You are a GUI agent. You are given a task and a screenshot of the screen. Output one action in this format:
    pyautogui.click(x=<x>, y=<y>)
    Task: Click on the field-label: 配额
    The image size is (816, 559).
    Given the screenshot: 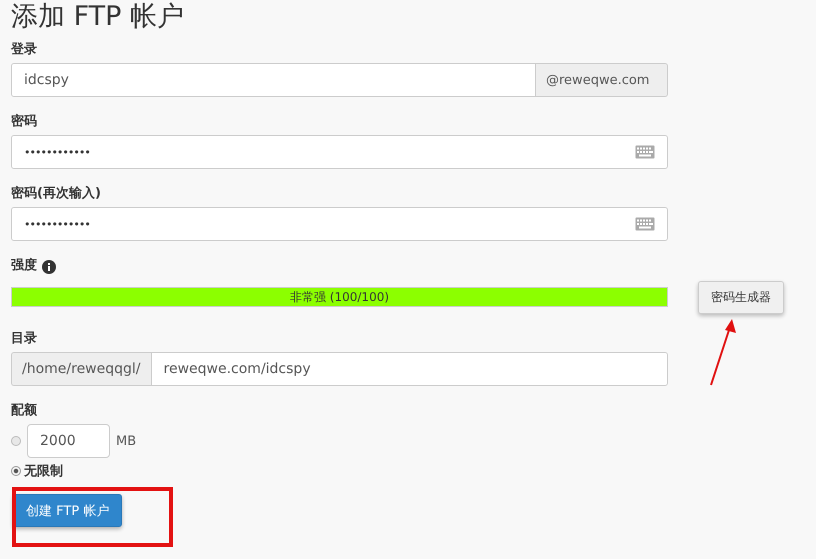 What is the action you would take?
    pyautogui.click(x=24, y=411)
    